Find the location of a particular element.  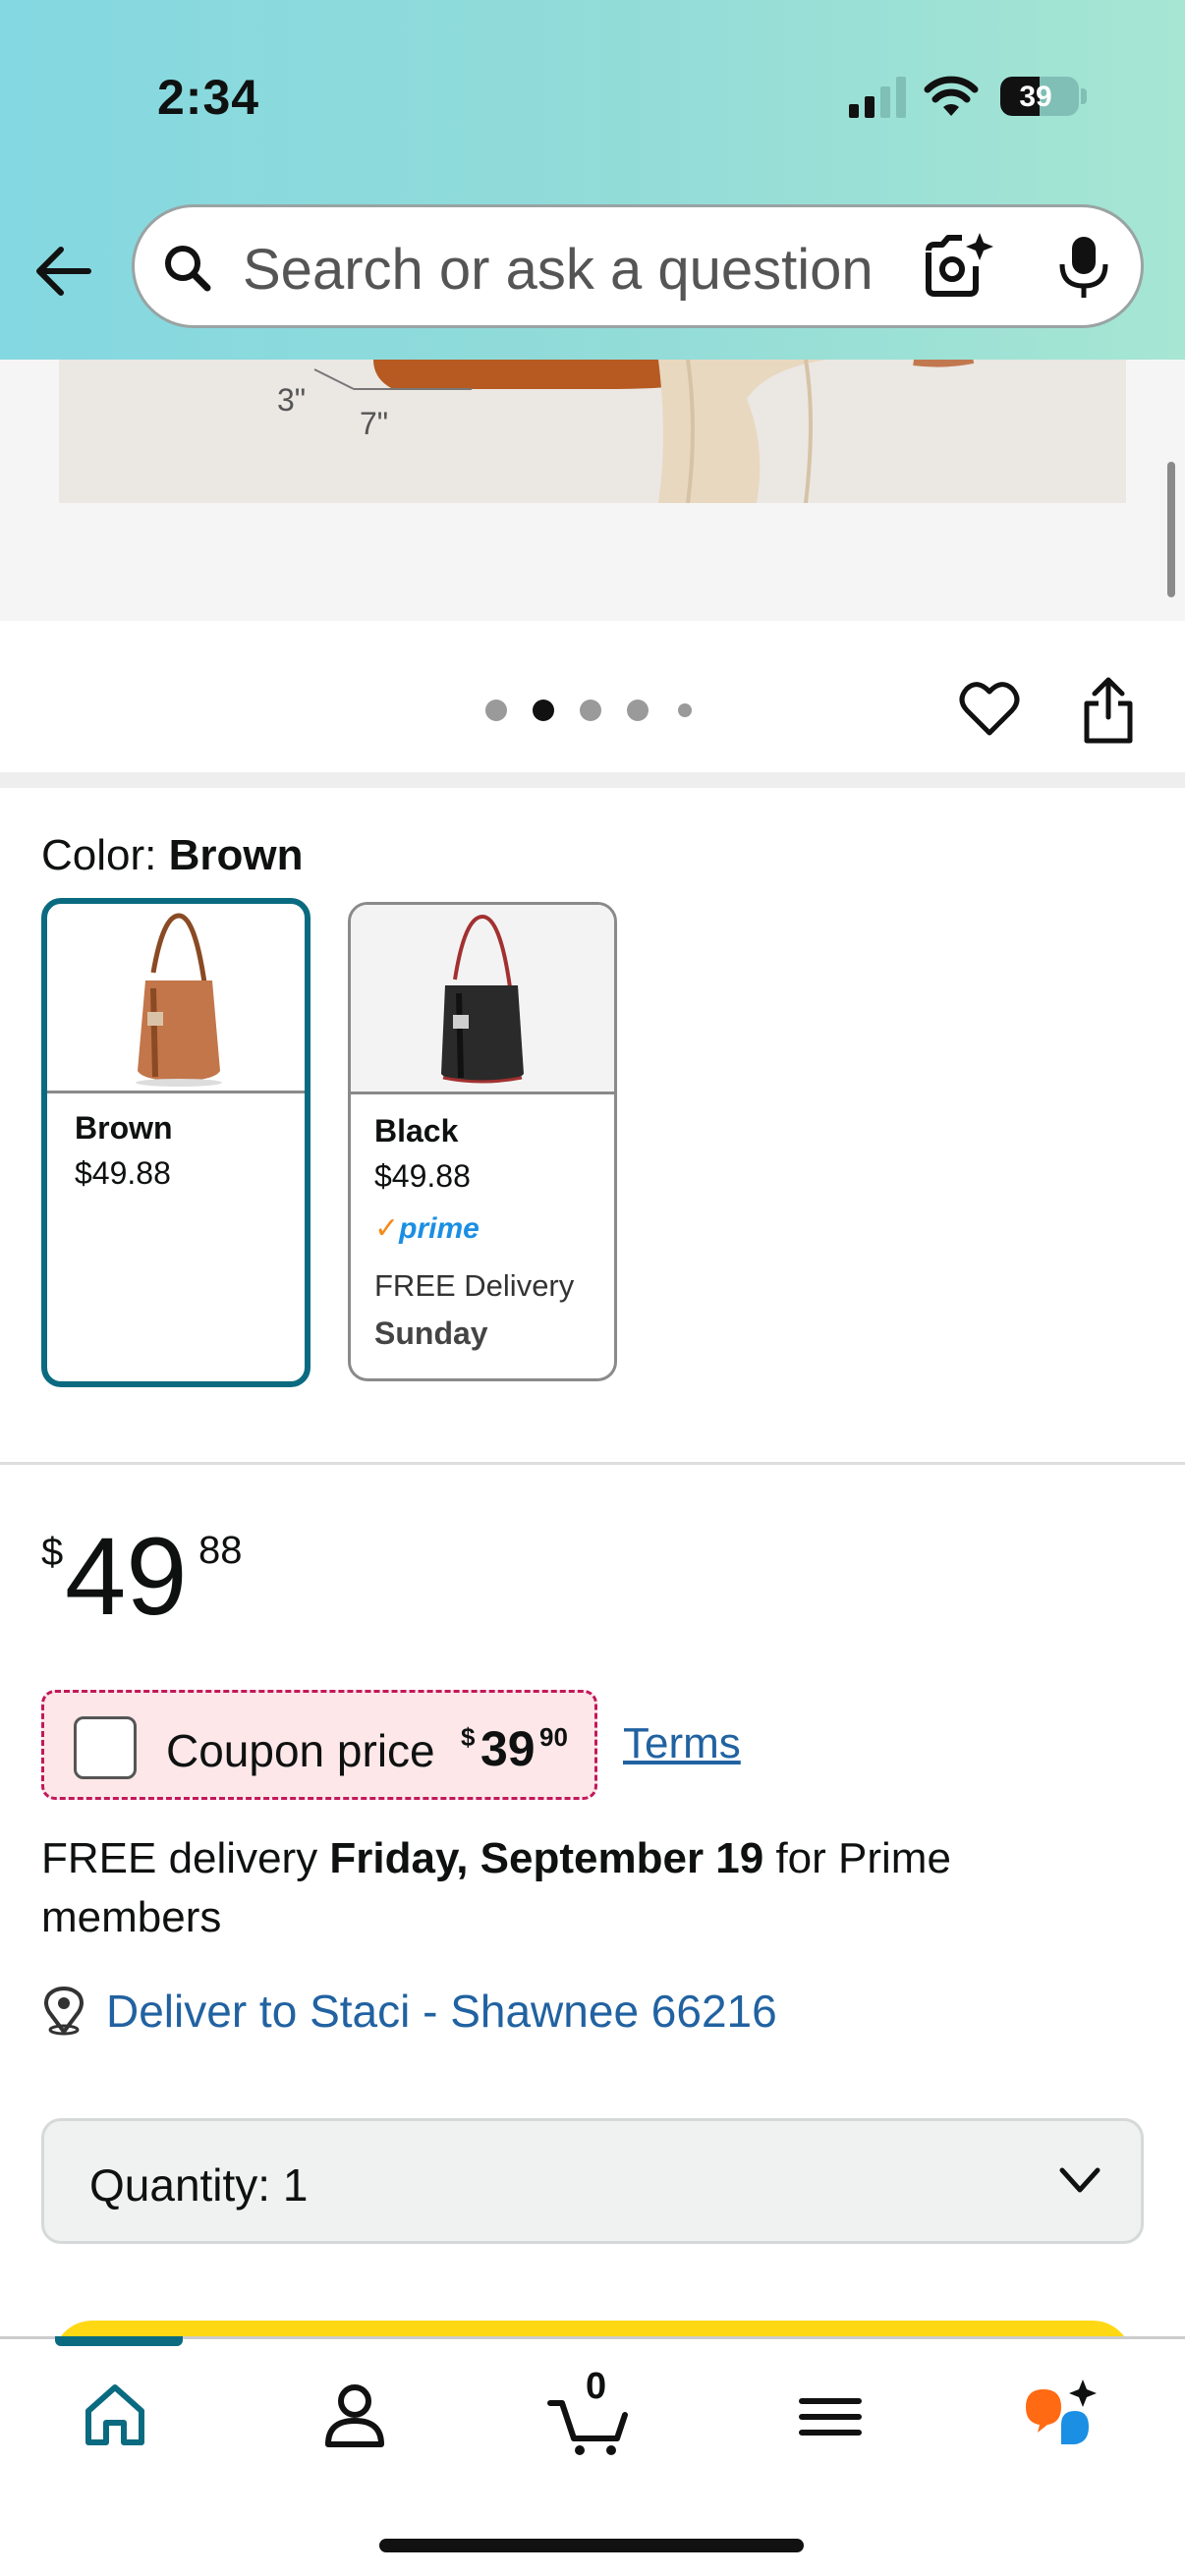

quantity-label: Quantity: 1 is located at coordinates (199, 2185).